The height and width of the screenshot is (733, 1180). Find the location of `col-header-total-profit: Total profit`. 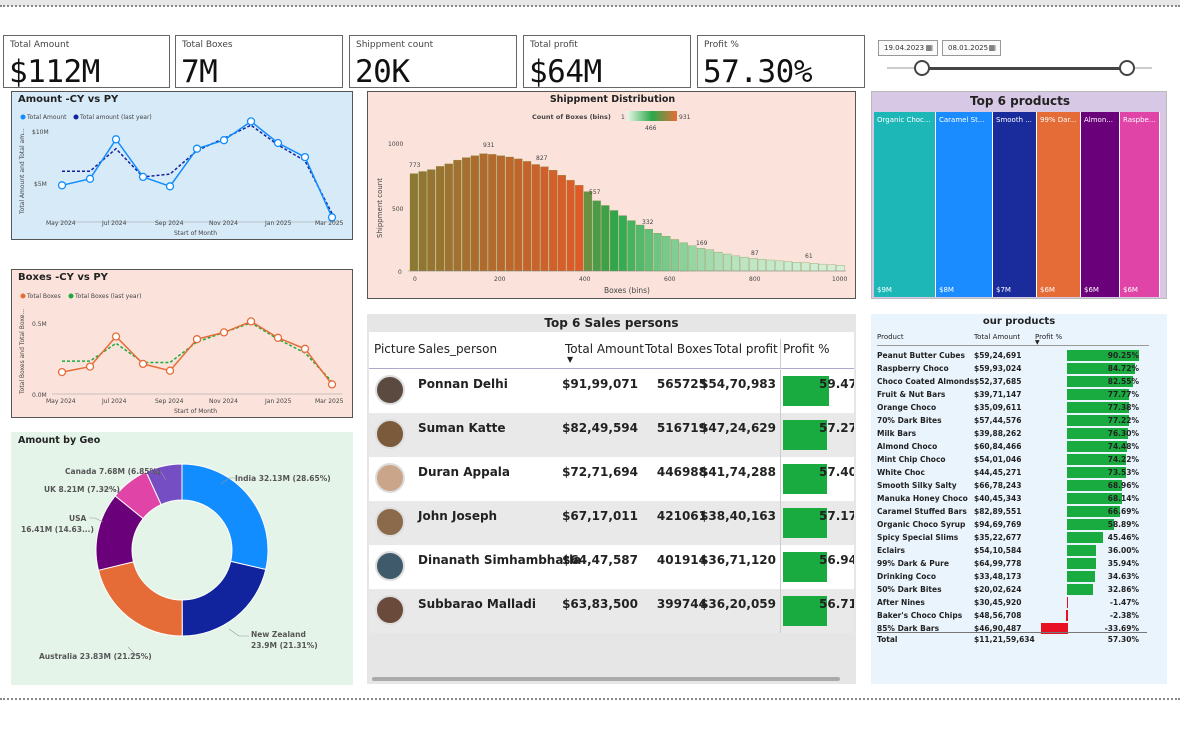

col-header-total-profit: Total profit is located at coordinates (746, 349).